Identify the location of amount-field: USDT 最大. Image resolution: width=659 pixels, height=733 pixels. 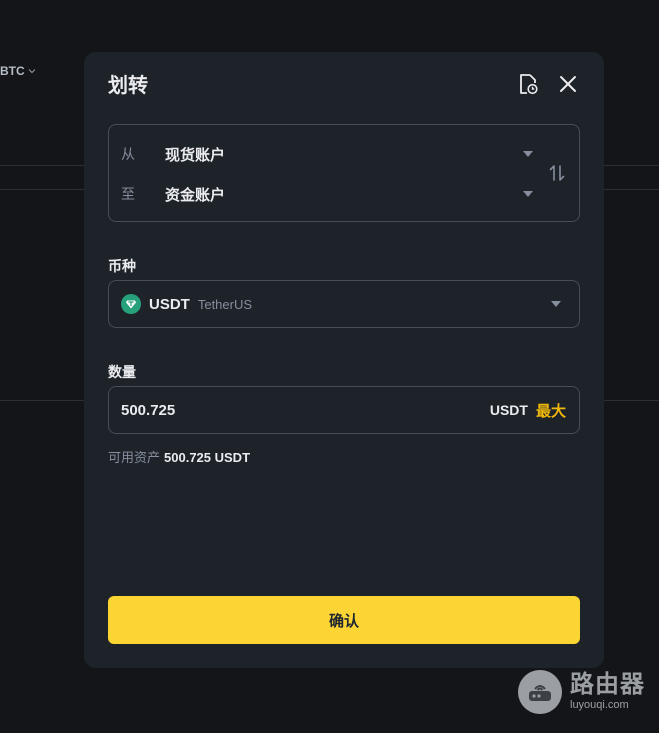
(344, 410).